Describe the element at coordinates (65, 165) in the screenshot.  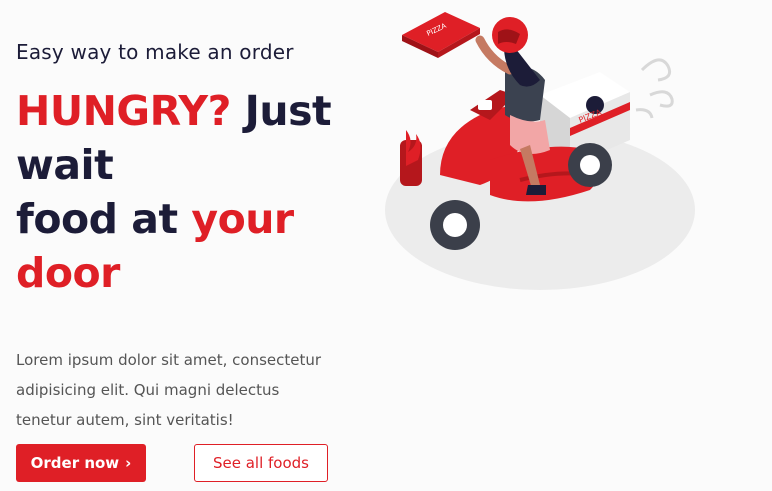
I see `headline-wait: wait` at that location.